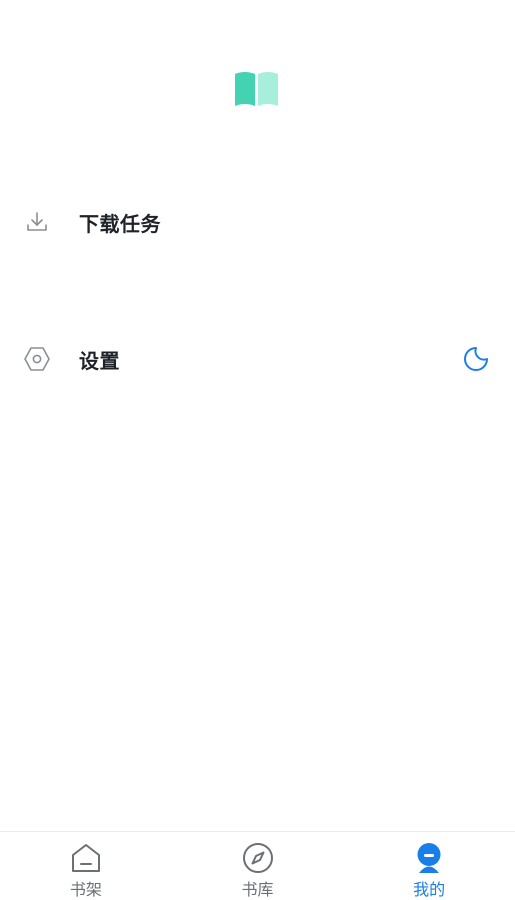  Describe the element at coordinates (256, 89) in the screenshot. I see `app-logo-book-icon` at that location.